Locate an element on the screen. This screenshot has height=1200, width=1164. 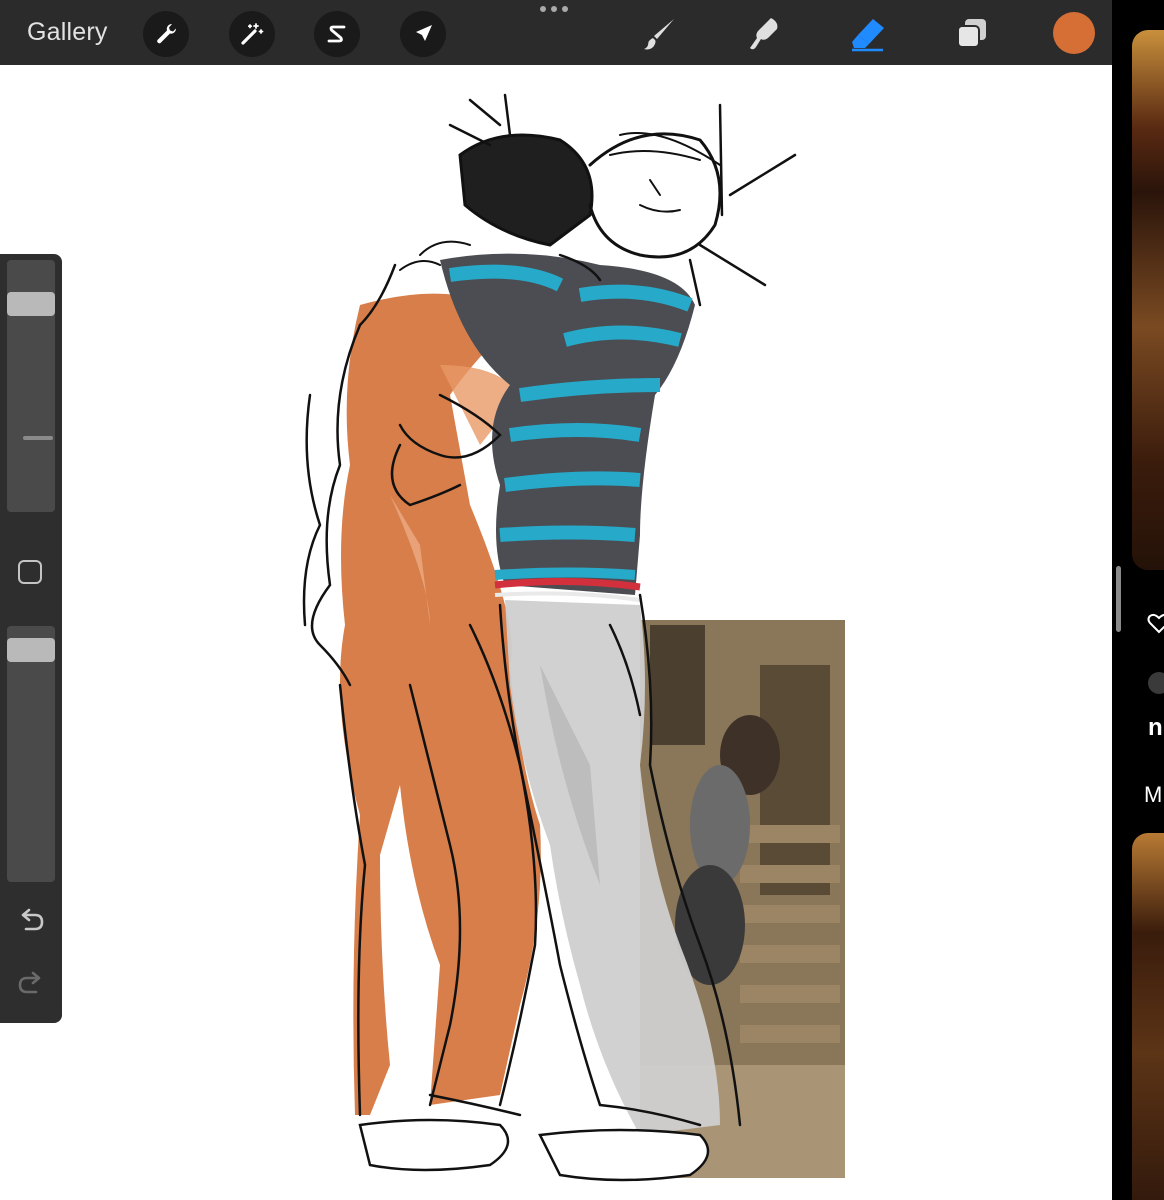
top-toolbar: Gallery is located at coordinates (556, 32).